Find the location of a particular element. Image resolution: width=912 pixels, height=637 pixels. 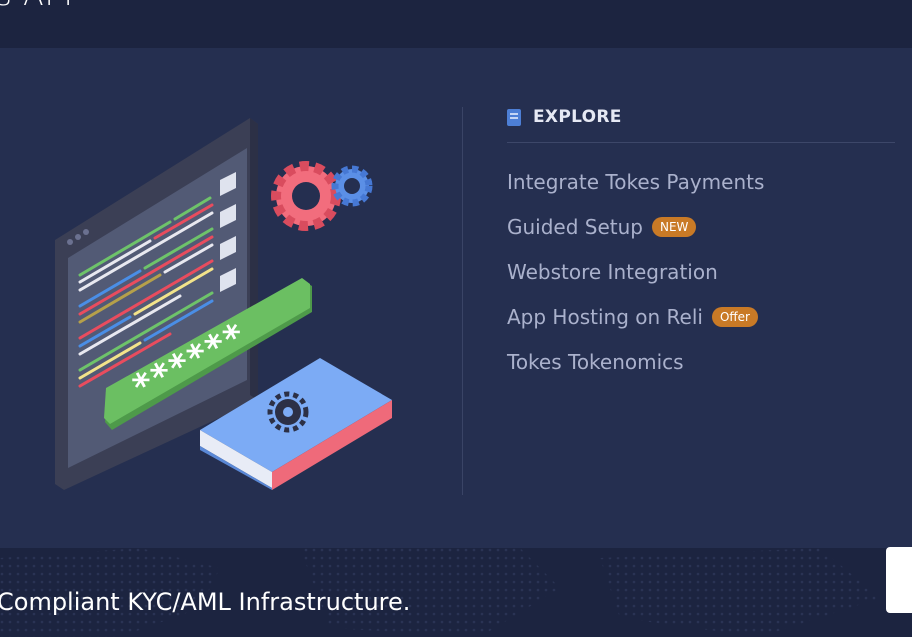

book-icon is located at coordinates (514, 117).